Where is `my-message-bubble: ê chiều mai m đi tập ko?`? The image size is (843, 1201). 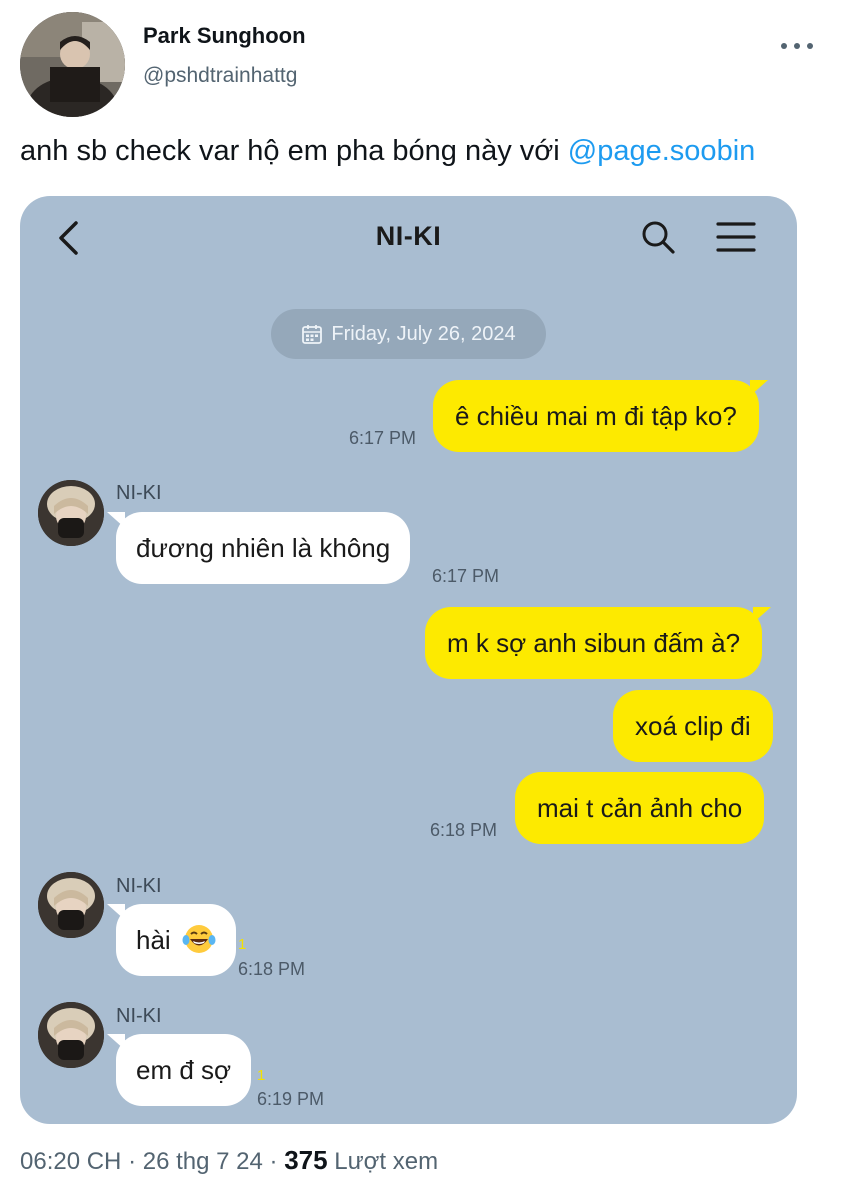
my-message-bubble: ê chiều mai m đi tập ko? is located at coordinates (600, 416).